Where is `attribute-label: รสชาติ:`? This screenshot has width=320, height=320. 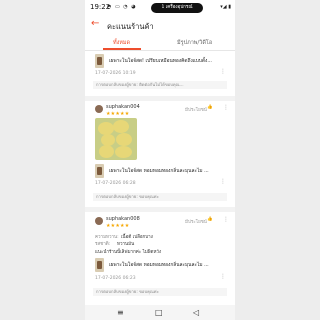 attribute-label: รสชาติ: is located at coordinates (103, 244).